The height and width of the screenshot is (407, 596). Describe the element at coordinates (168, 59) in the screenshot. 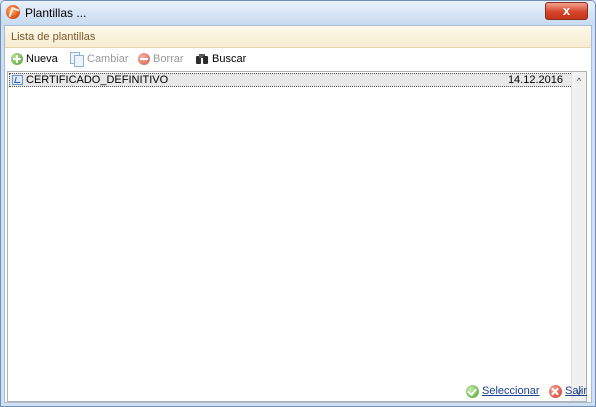

I see `borrar-label: Borrar` at that location.